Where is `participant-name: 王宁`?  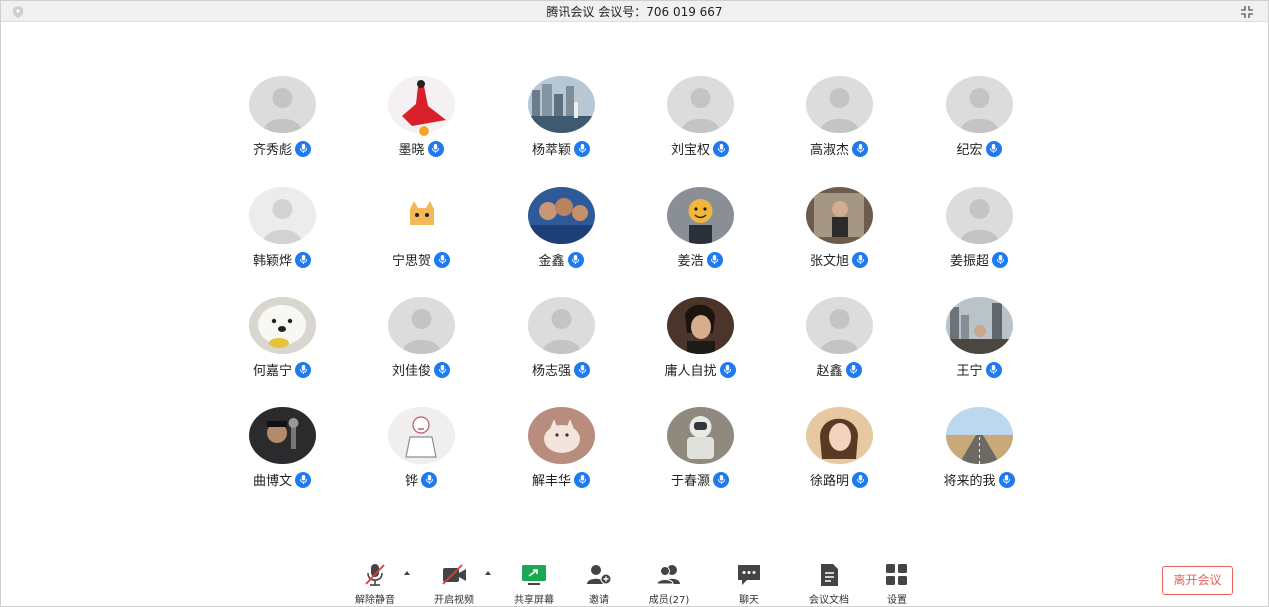
participant-name: 王宁 is located at coordinates (969, 371).